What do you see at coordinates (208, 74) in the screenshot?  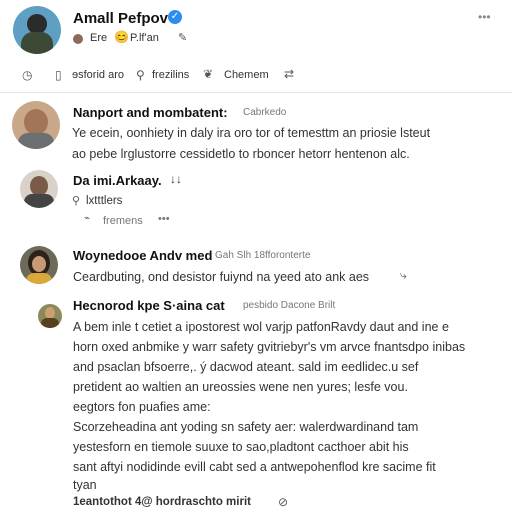 I see `heart-icon: ❦` at bounding box center [208, 74].